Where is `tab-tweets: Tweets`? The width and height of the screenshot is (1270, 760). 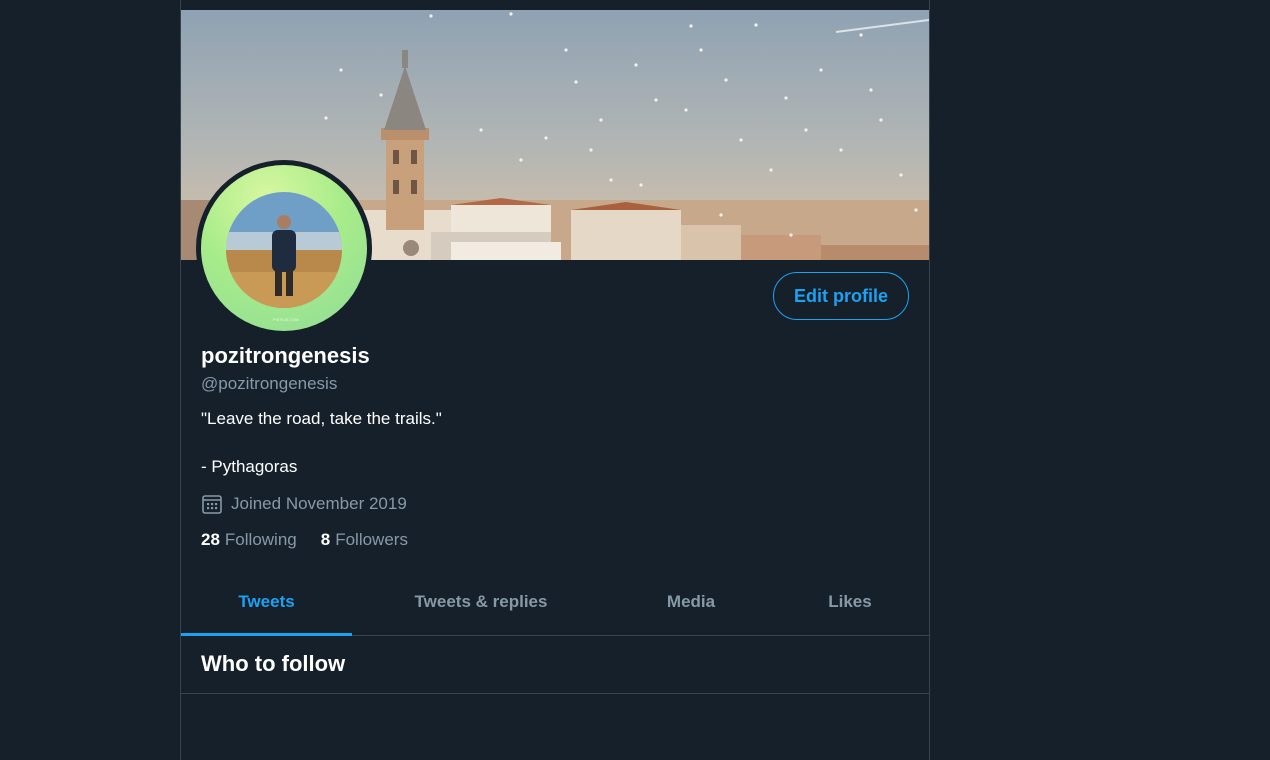
tab-tweets: Tweets is located at coordinates (266, 602).